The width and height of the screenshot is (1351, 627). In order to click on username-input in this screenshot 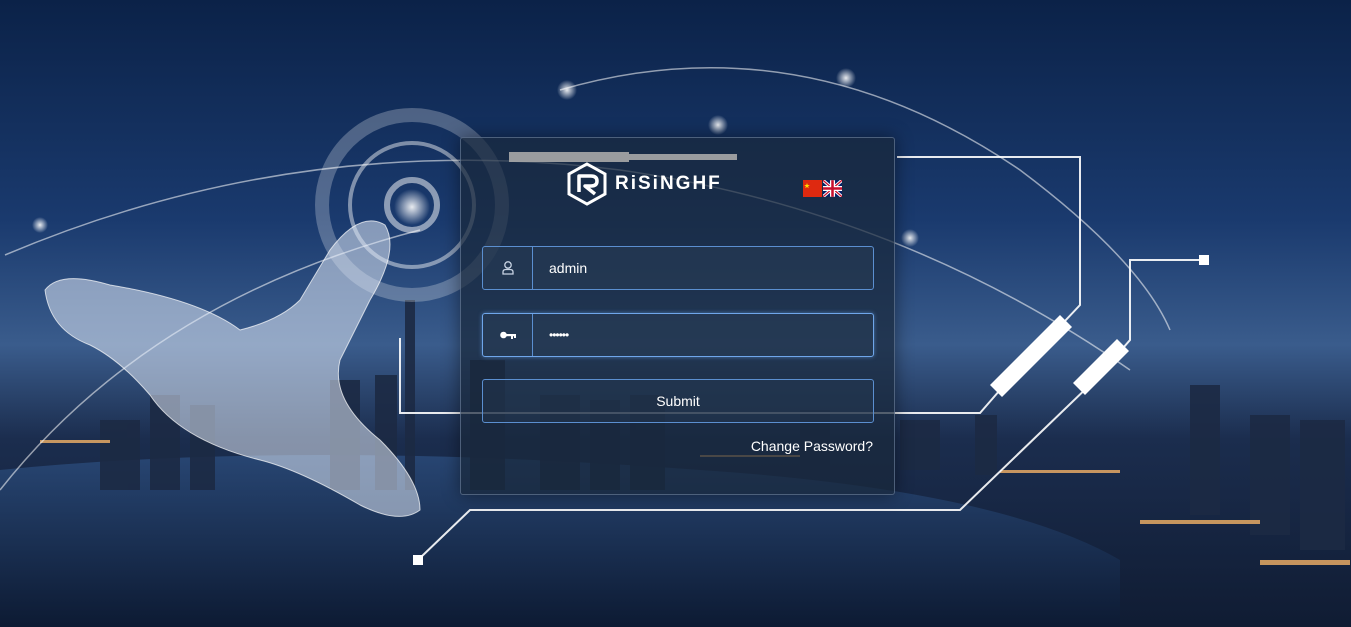, I will do `click(703, 268)`.